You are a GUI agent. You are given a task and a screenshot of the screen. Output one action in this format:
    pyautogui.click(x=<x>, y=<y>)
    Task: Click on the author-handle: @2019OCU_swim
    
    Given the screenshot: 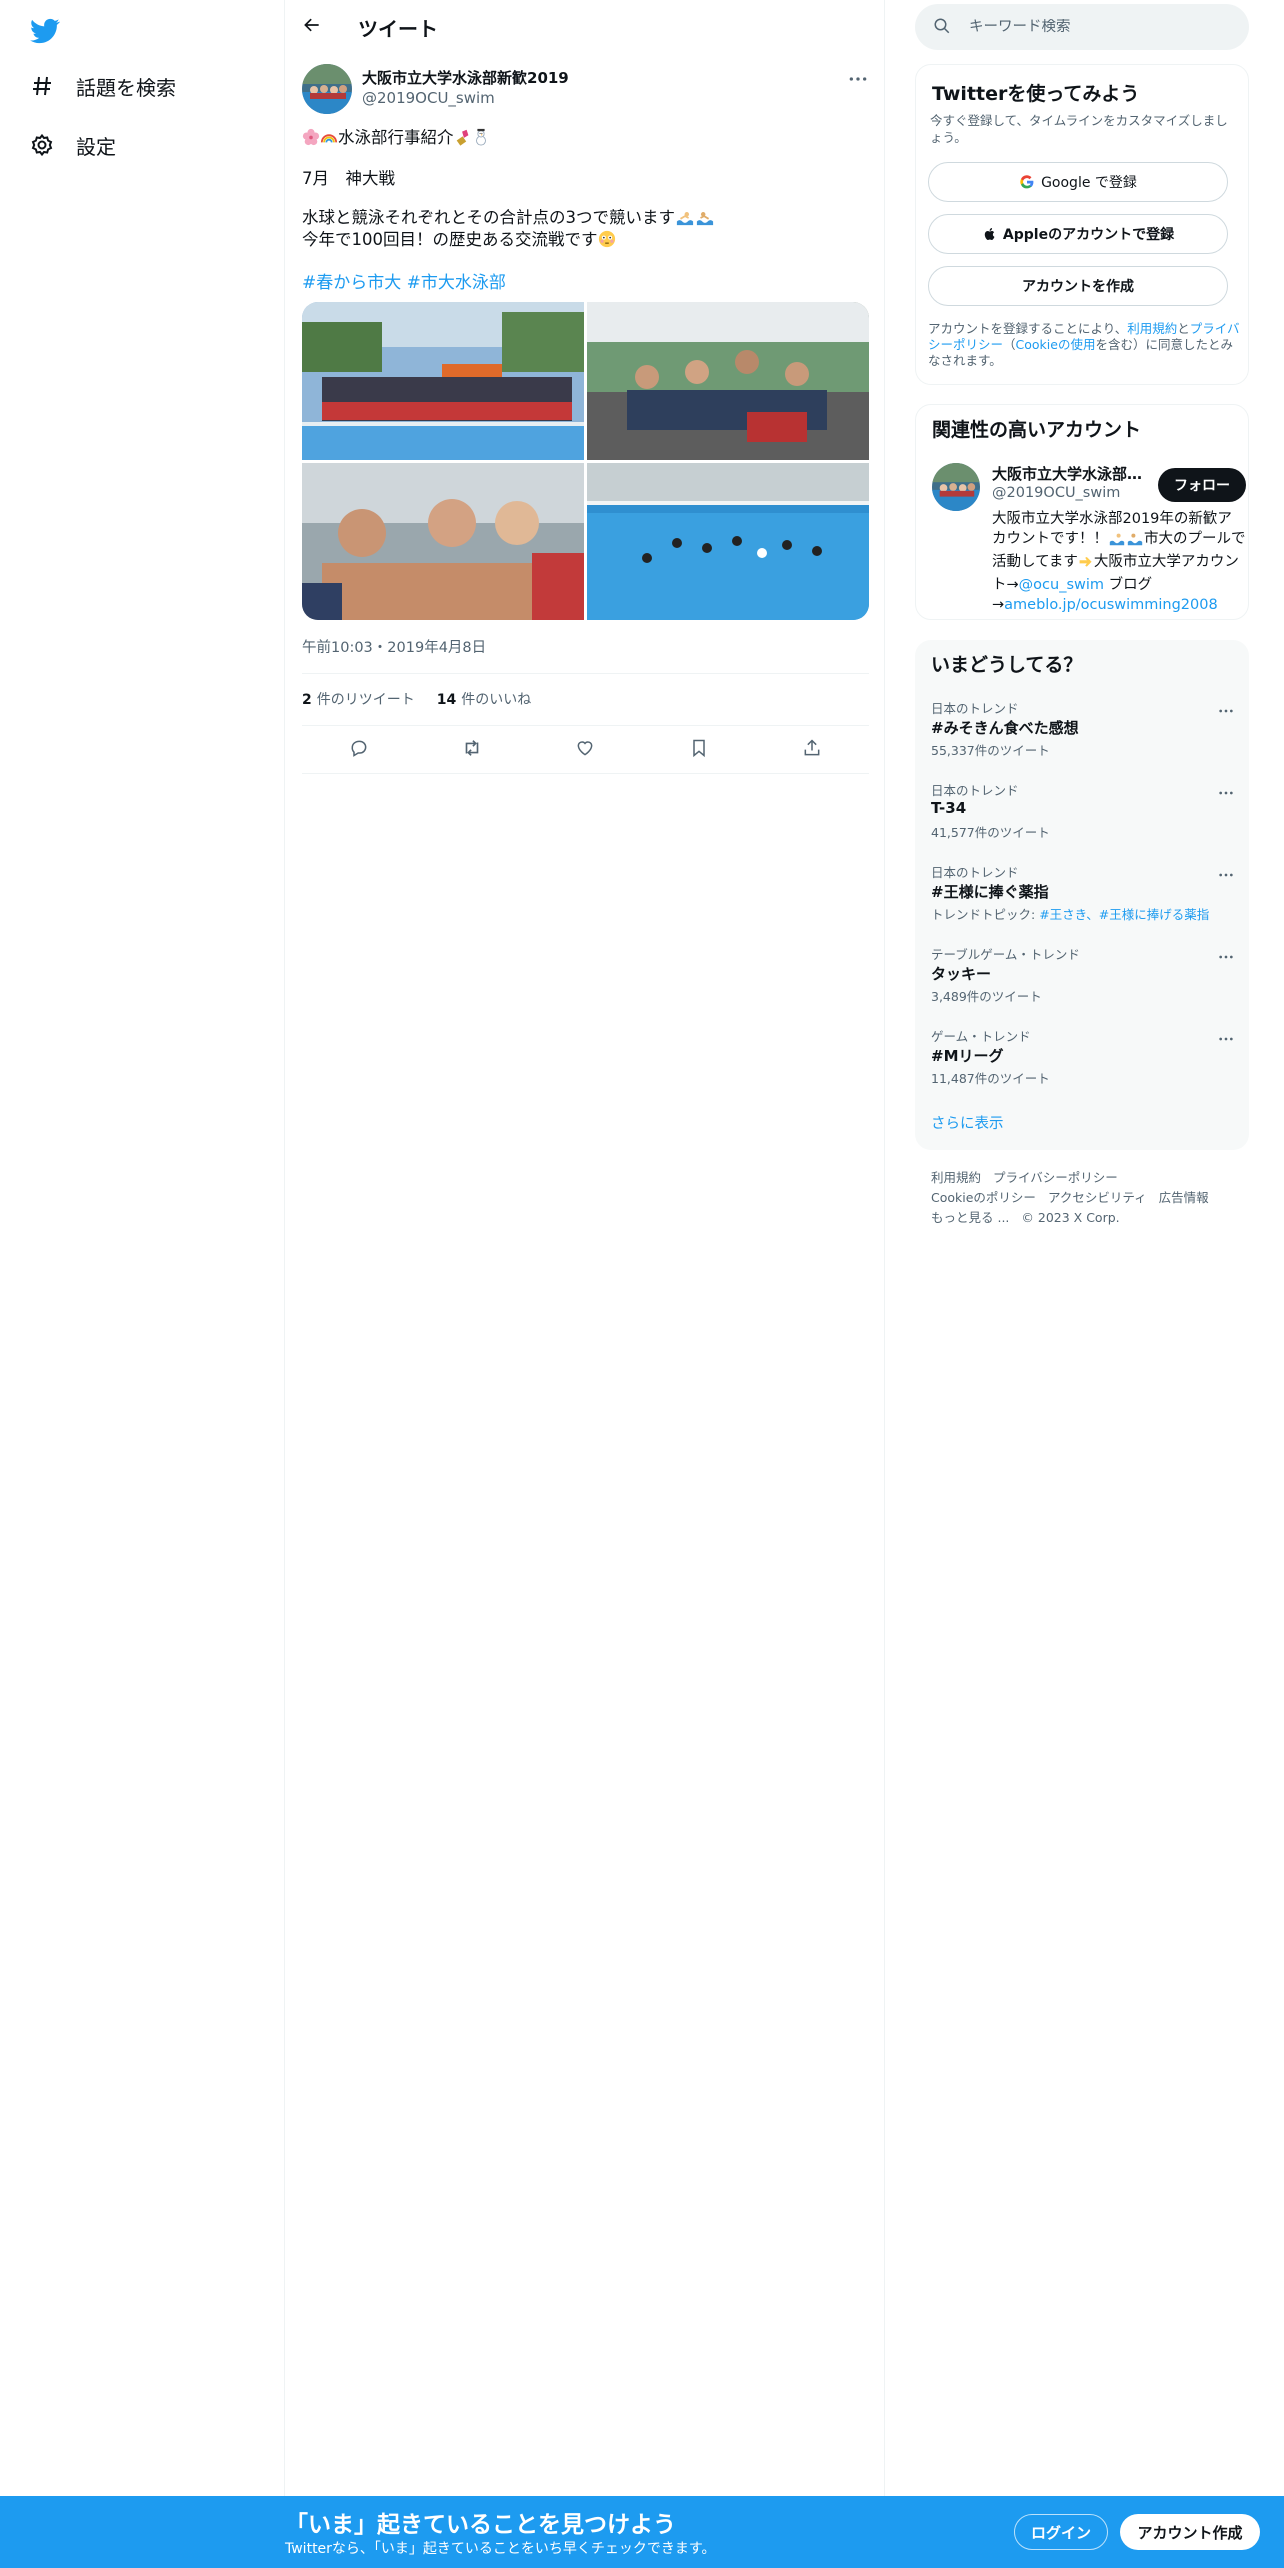 What is the action you would take?
    pyautogui.click(x=428, y=98)
    